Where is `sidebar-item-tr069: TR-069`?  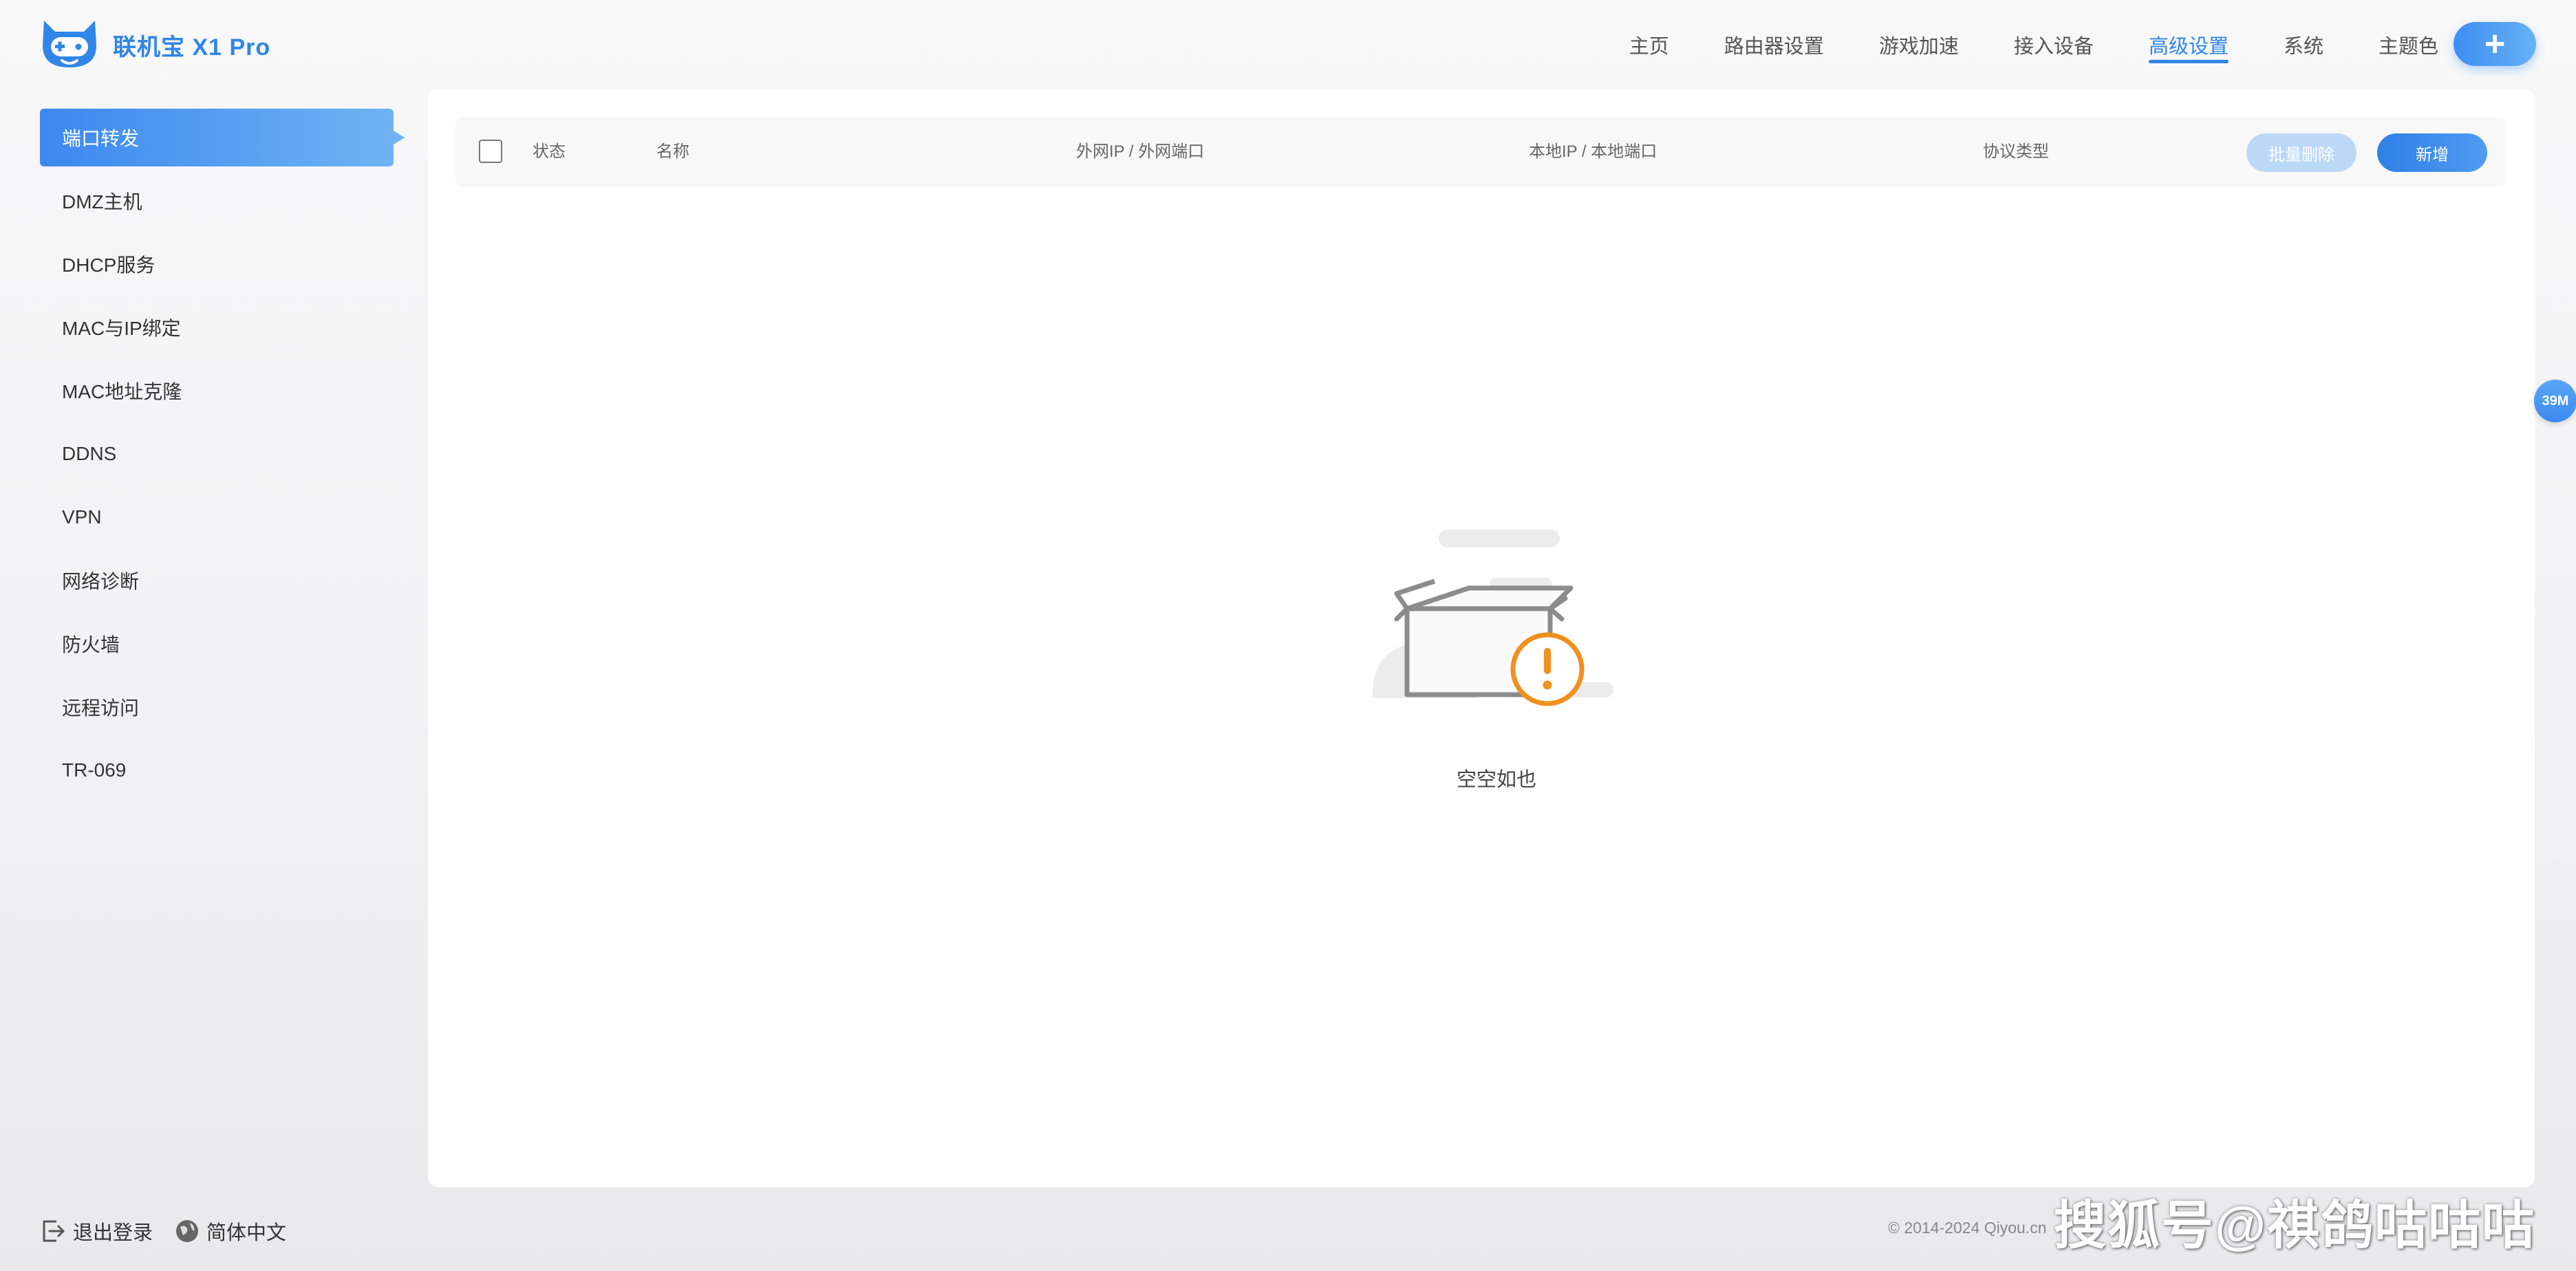
sidebar-item-tr069: TR-069 is located at coordinates (219, 770).